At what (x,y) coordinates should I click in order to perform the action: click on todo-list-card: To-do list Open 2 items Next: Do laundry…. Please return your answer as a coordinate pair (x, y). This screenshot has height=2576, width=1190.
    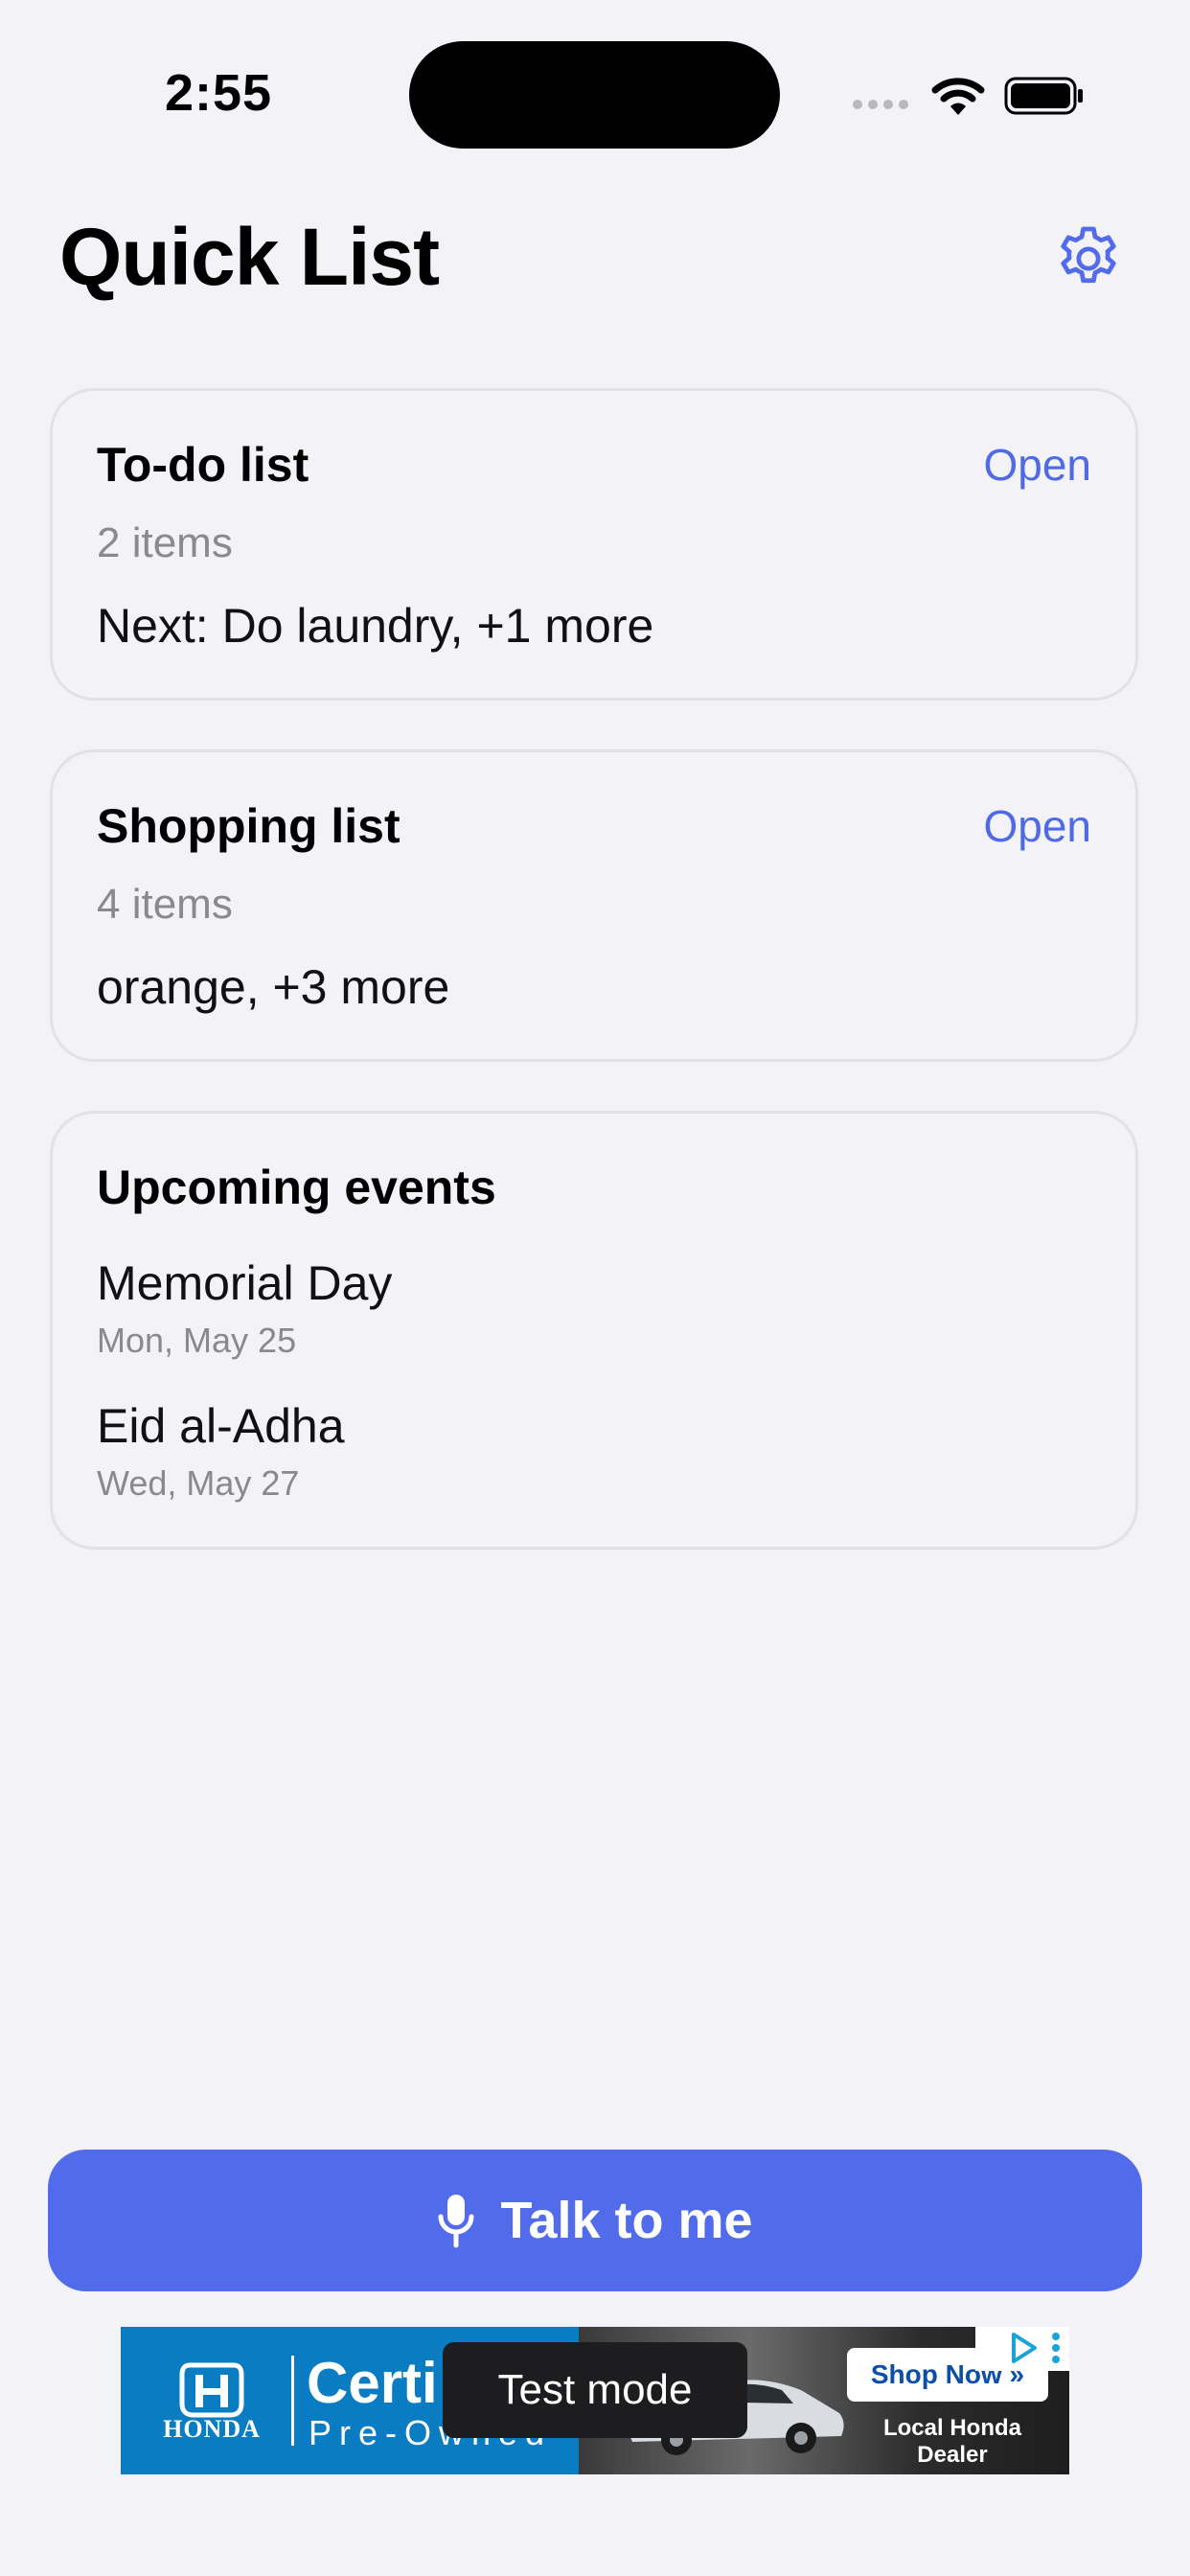
    Looking at the image, I should click on (594, 544).